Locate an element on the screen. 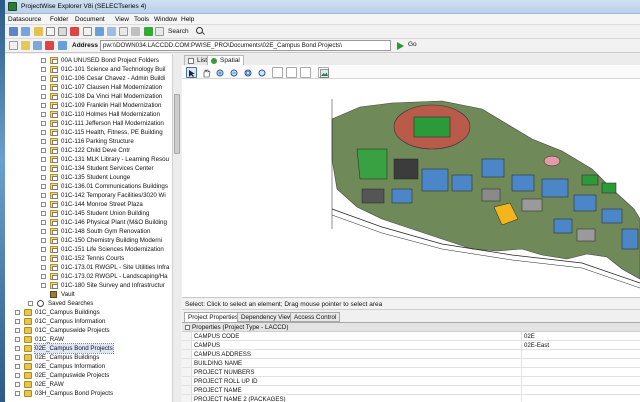 The height and width of the screenshot is (402, 640). back-icon is located at coordinates (13, 31).